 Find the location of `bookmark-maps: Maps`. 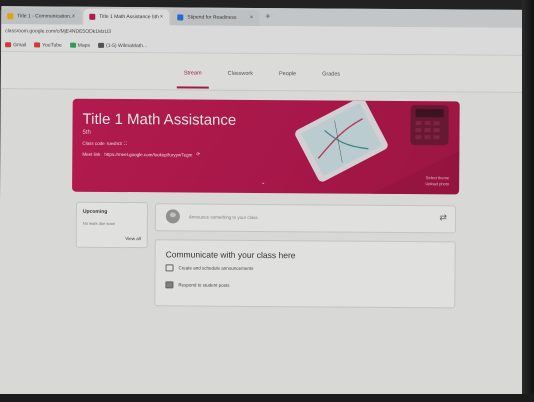

bookmark-maps: Maps is located at coordinates (80, 45).